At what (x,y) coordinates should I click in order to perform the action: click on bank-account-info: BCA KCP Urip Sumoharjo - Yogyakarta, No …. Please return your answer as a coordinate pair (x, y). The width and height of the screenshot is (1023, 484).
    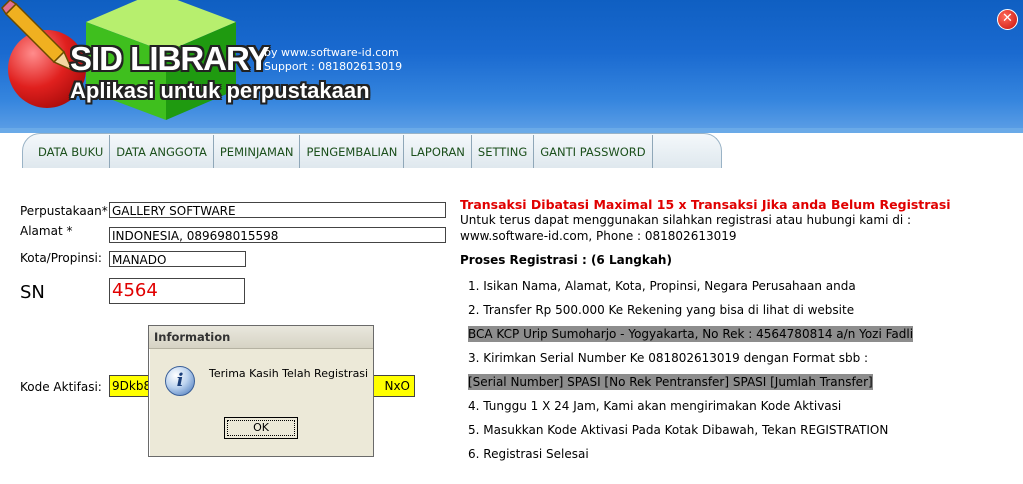
    Looking at the image, I should click on (691, 334).